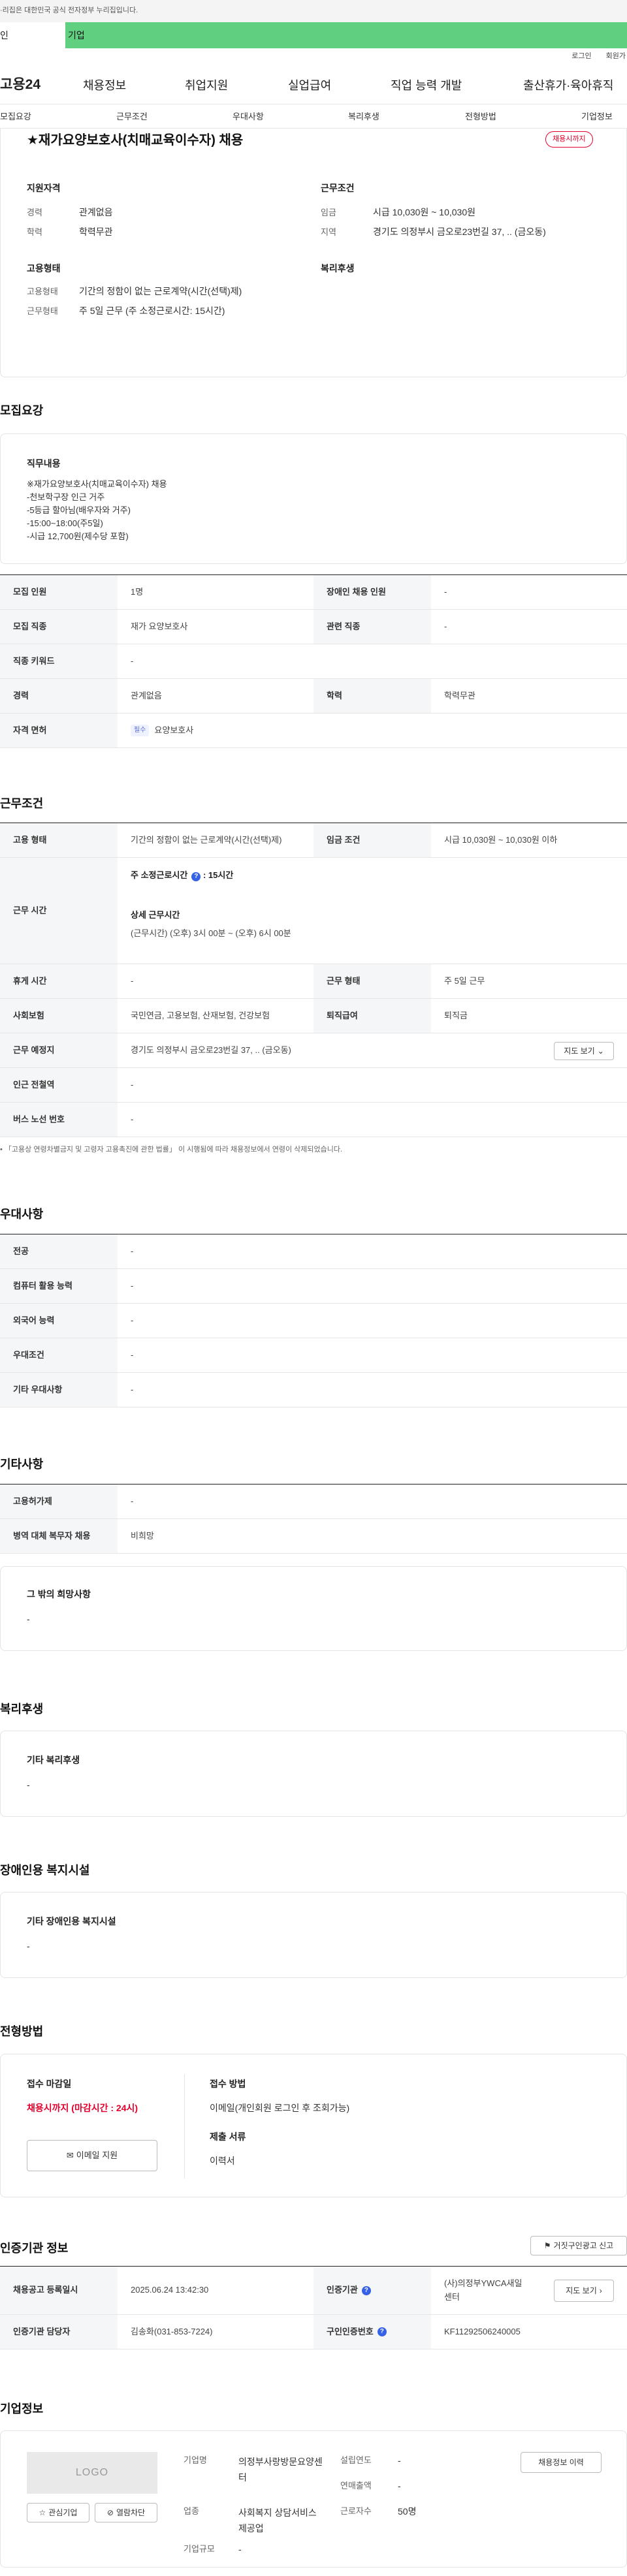  Describe the element at coordinates (59, 840) in the screenshot. I see `emptype-label: 고용 형태` at that location.